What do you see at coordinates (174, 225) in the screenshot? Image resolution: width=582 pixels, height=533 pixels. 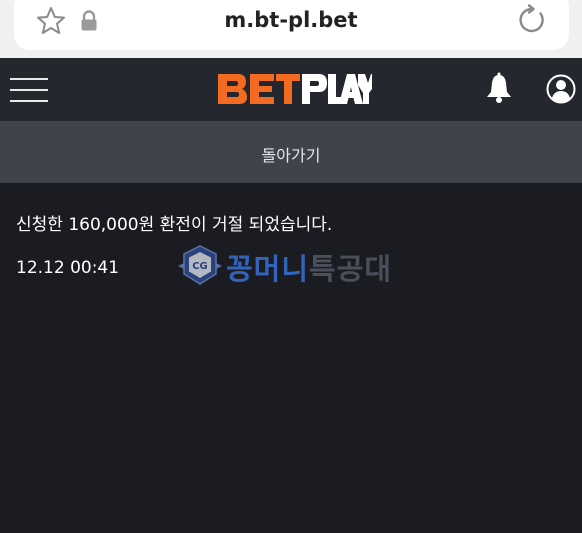 I see `notification-message: 신청한 160,000원 환전이 거절 되었습니다.` at bounding box center [174, 225].